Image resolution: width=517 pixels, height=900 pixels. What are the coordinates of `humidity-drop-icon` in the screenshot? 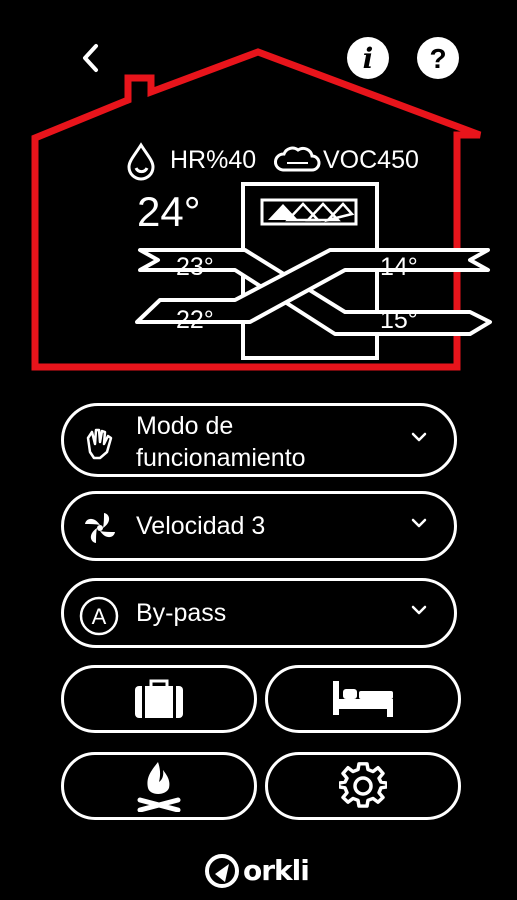 It's located at (141, 161).